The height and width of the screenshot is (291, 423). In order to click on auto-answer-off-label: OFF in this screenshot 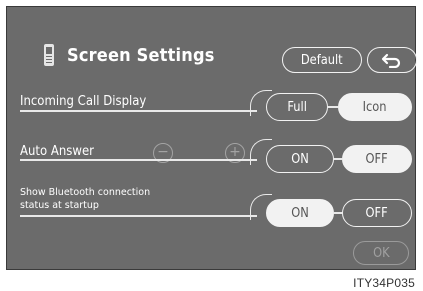, I will do `click(377, 159)`.